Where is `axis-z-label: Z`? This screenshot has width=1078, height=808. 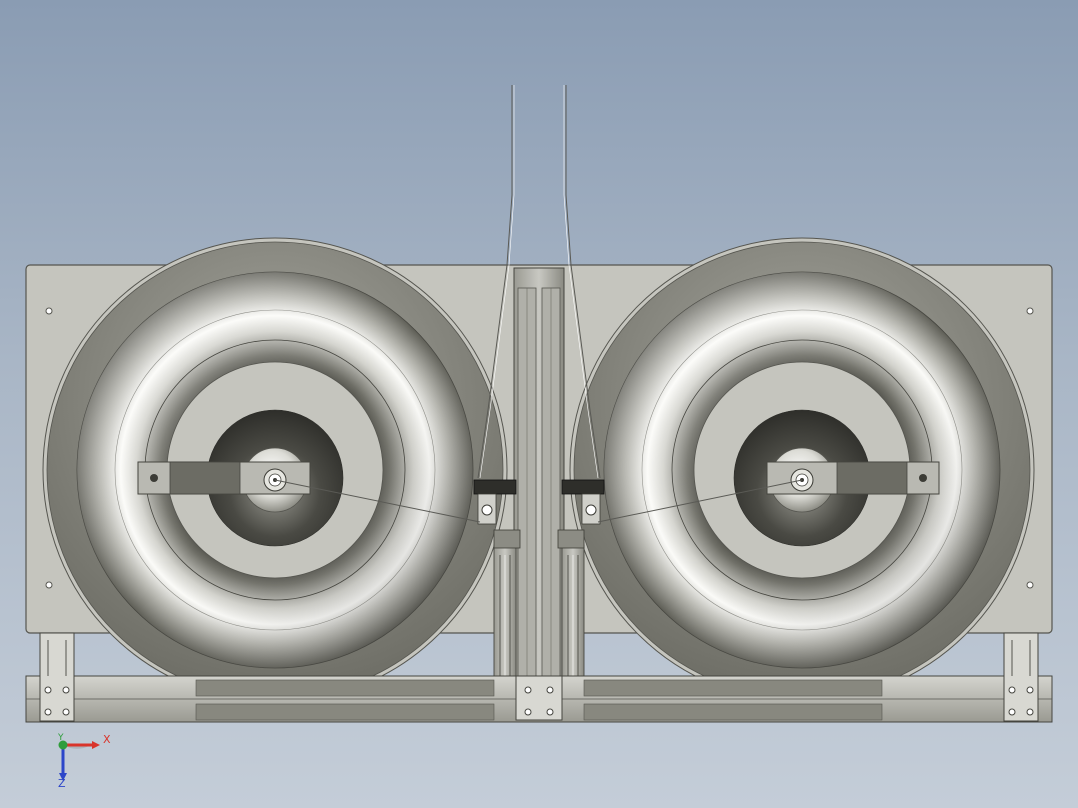 axis-z-label: Z is located at coordinates (62, 783).